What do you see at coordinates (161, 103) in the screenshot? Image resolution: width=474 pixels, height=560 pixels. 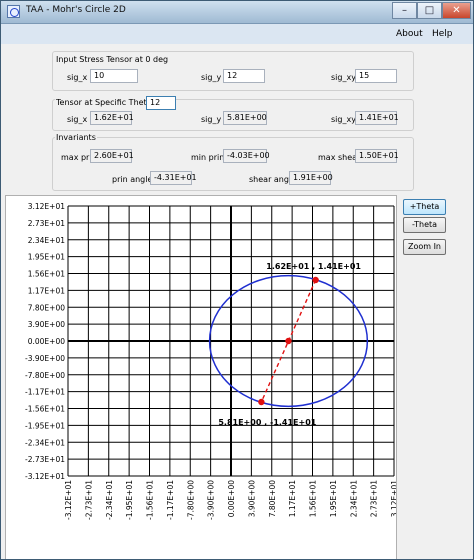 I see `theta-field: 12` at bounding box center [161, 103].